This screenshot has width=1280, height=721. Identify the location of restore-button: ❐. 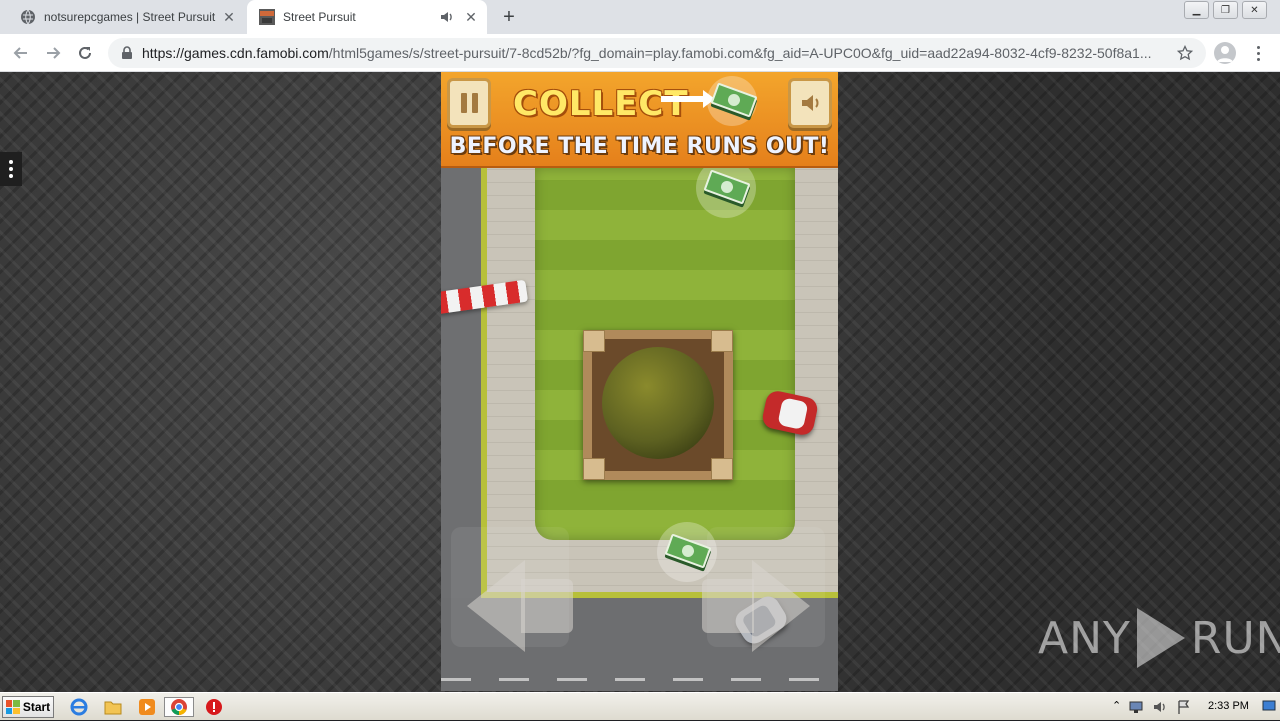
(1225, 10).